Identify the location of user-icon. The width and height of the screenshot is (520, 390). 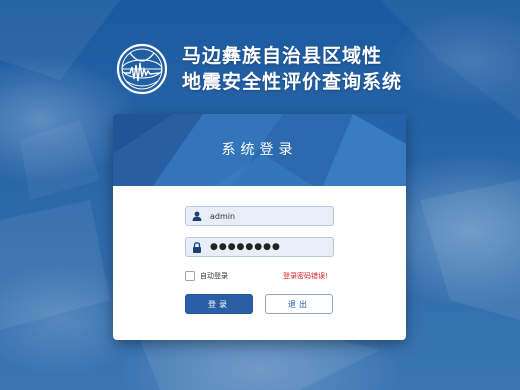
(197, 216).